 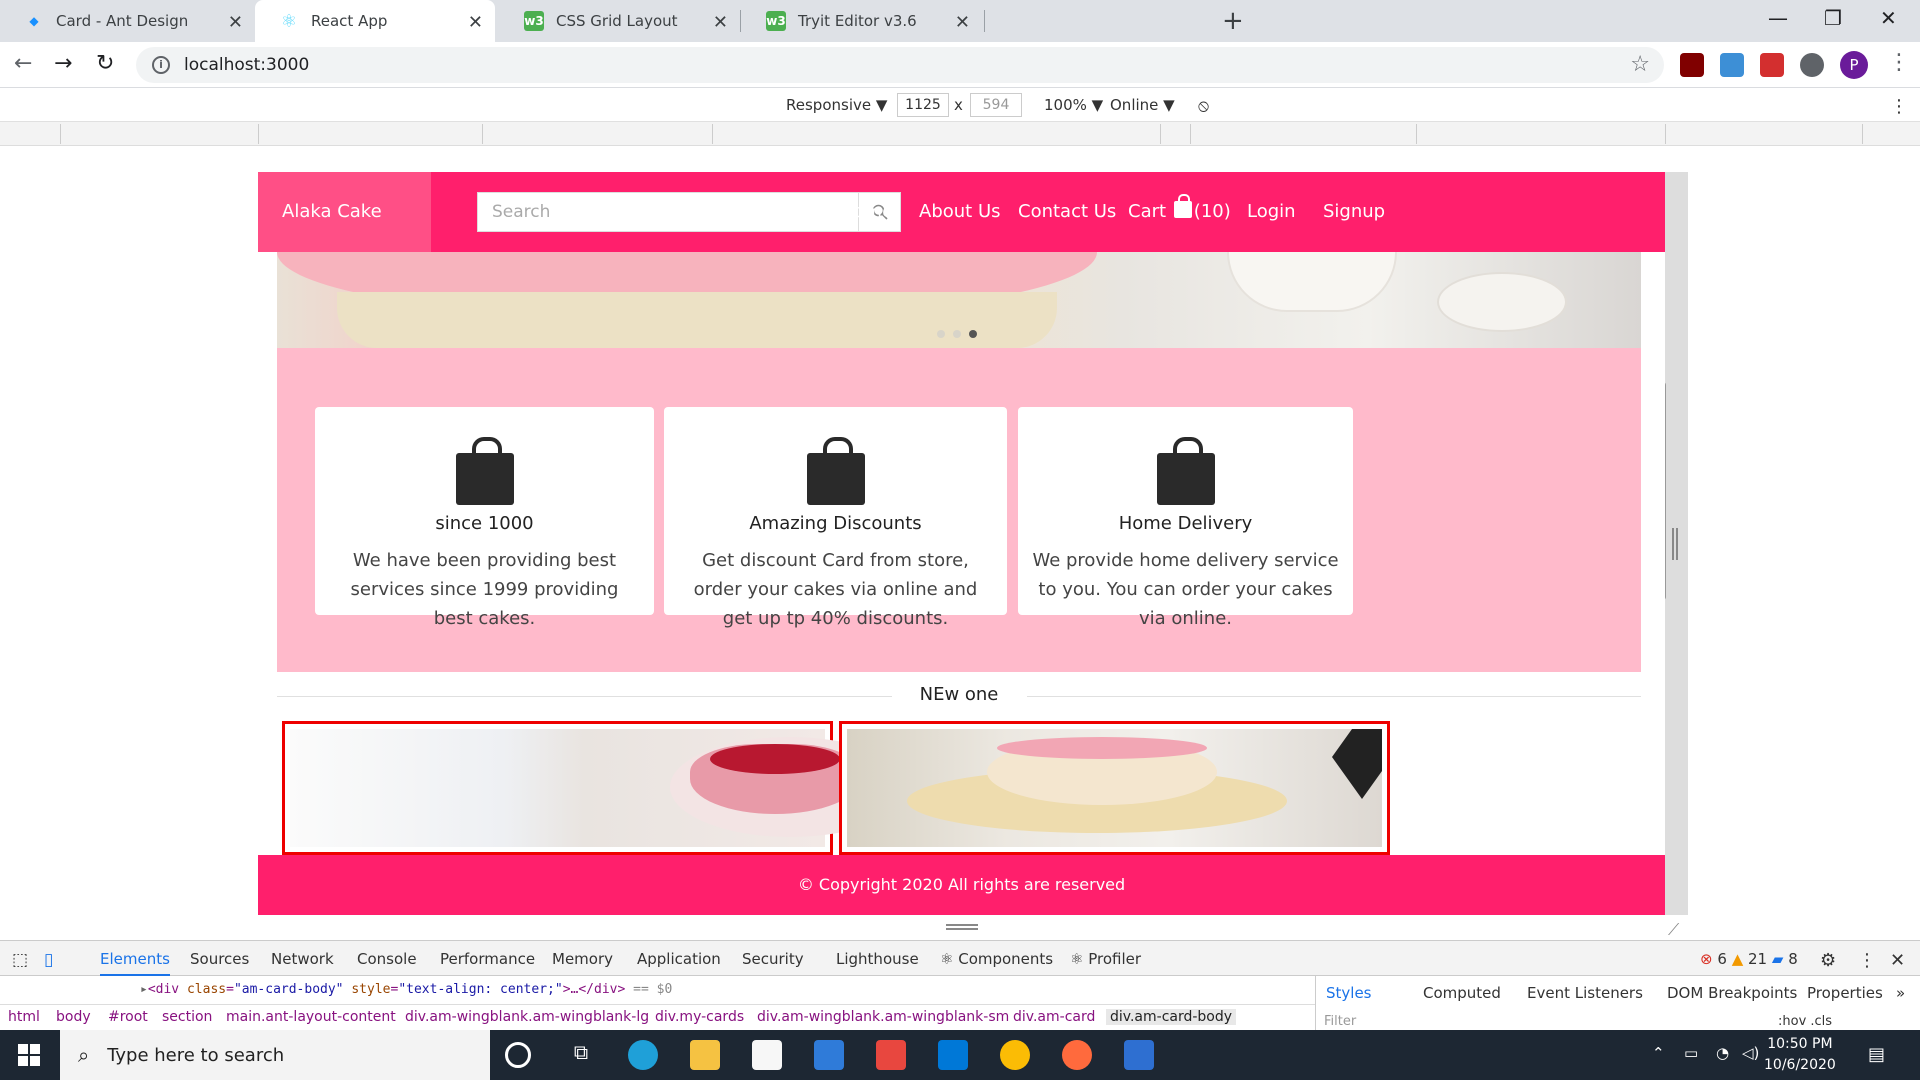 I want to click on tray-chevron-icon: ⌃, so click(x=1658, y=1053).